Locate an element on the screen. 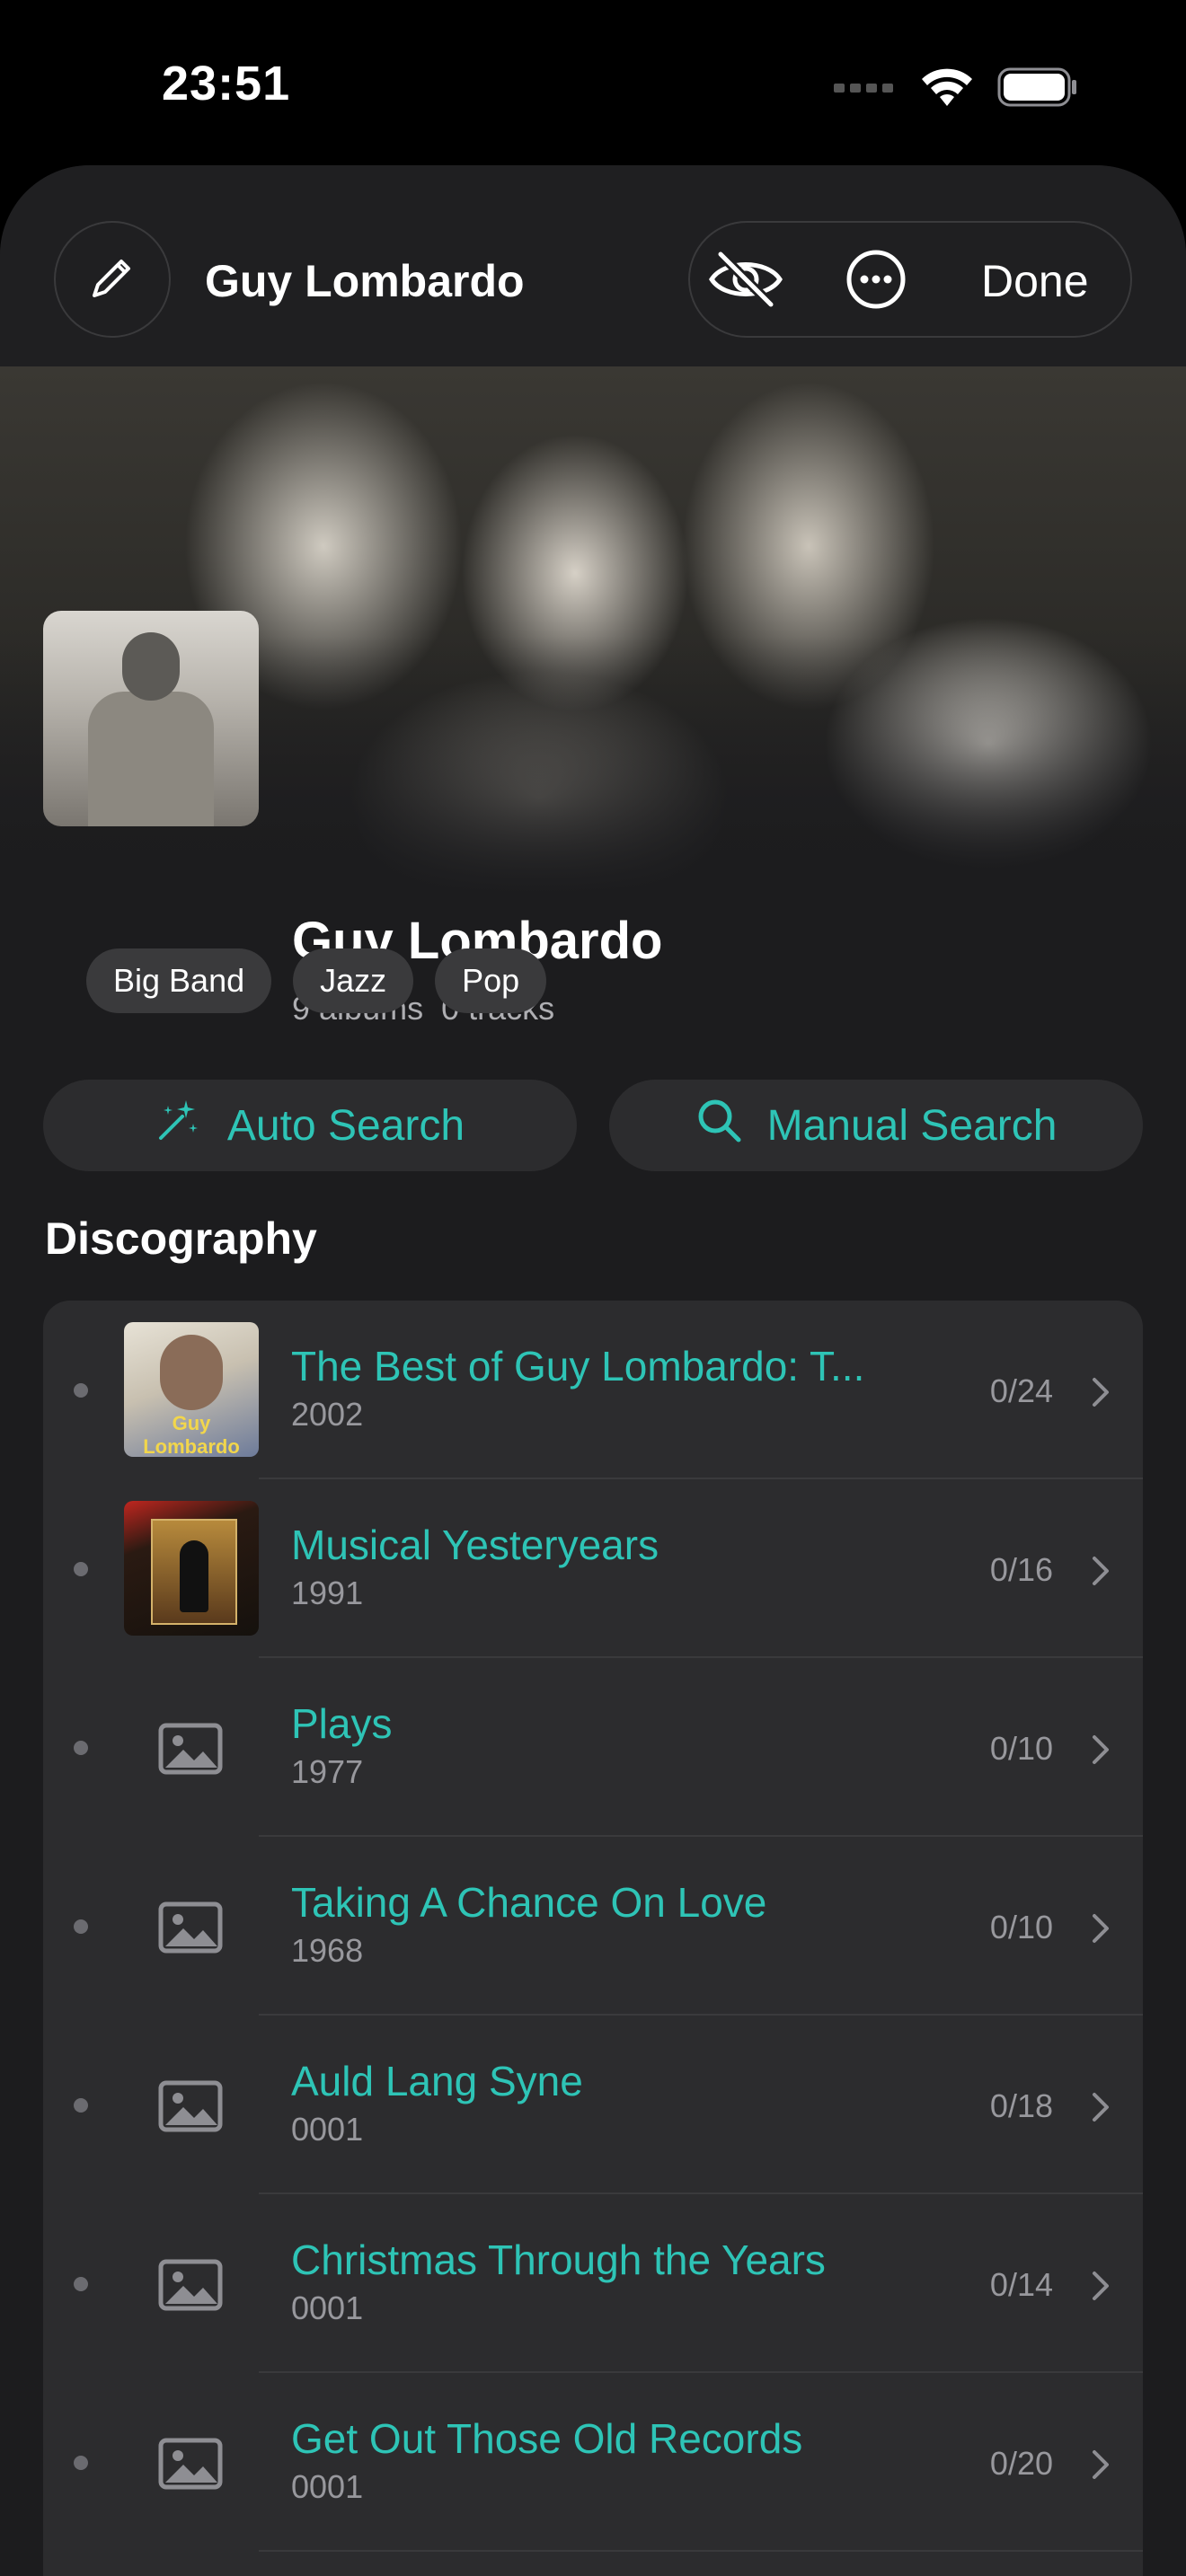 This screenshot has height=2576, width=1186. done-button: Done is located at coordinates (1035, 281).